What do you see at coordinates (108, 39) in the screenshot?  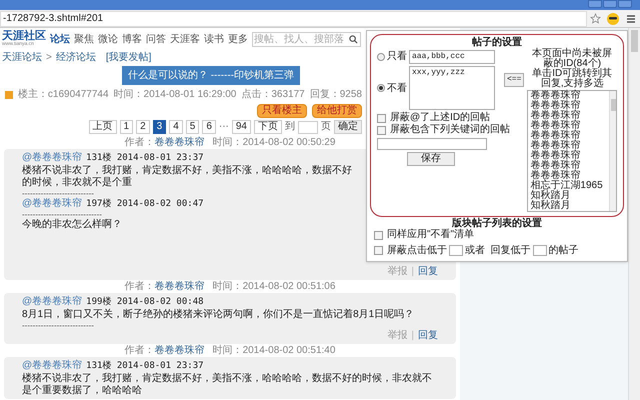 I see `nav-link: 微论` at bounding box center [108, 39].